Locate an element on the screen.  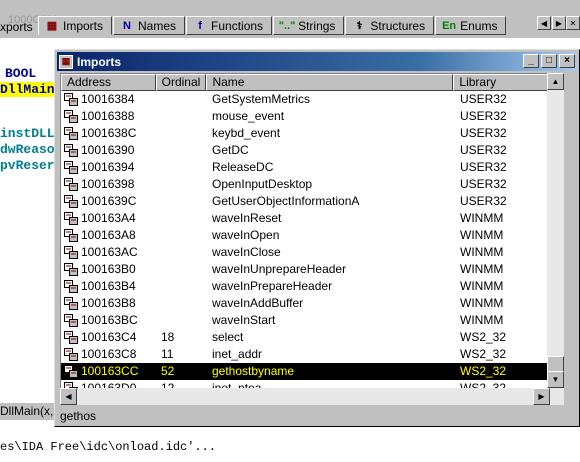
table-row: 10016384 GetSystemMetrics USER32 is located at coordinates (305, 99).